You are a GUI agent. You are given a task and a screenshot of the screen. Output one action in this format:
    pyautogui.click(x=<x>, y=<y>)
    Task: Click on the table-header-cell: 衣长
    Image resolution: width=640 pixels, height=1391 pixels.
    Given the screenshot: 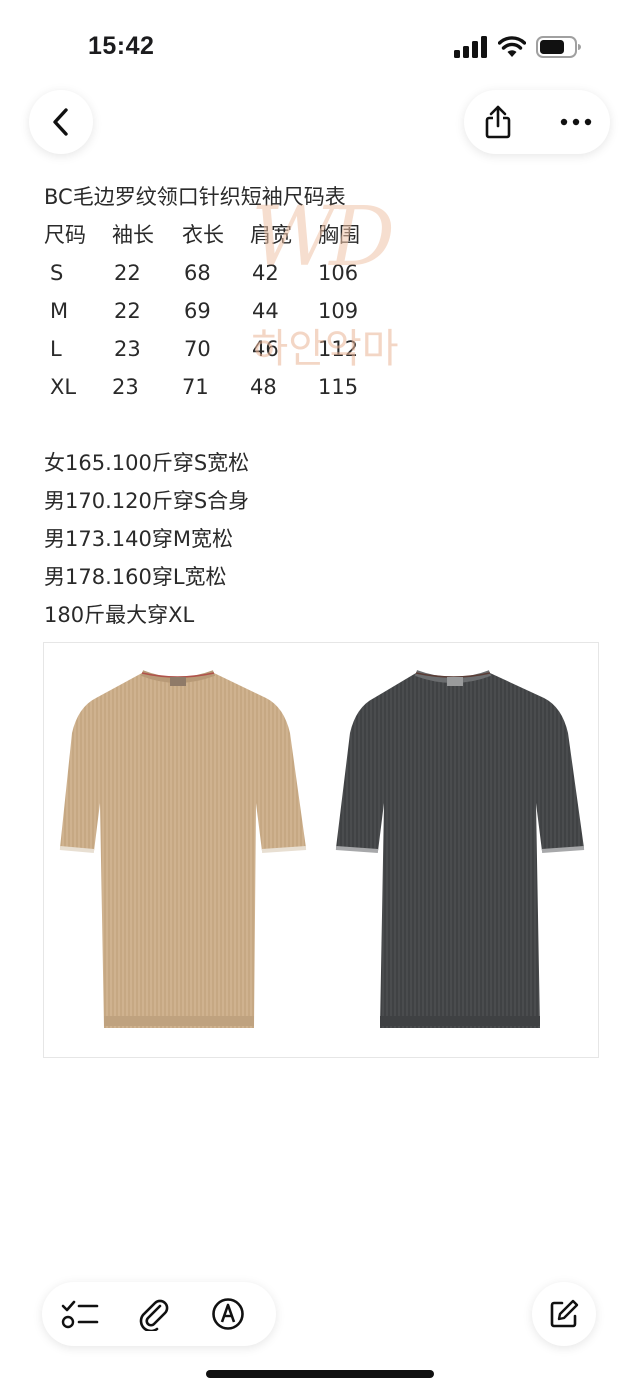 What is the action you would take?
    pyautogui.click(x=203, y=235)
    